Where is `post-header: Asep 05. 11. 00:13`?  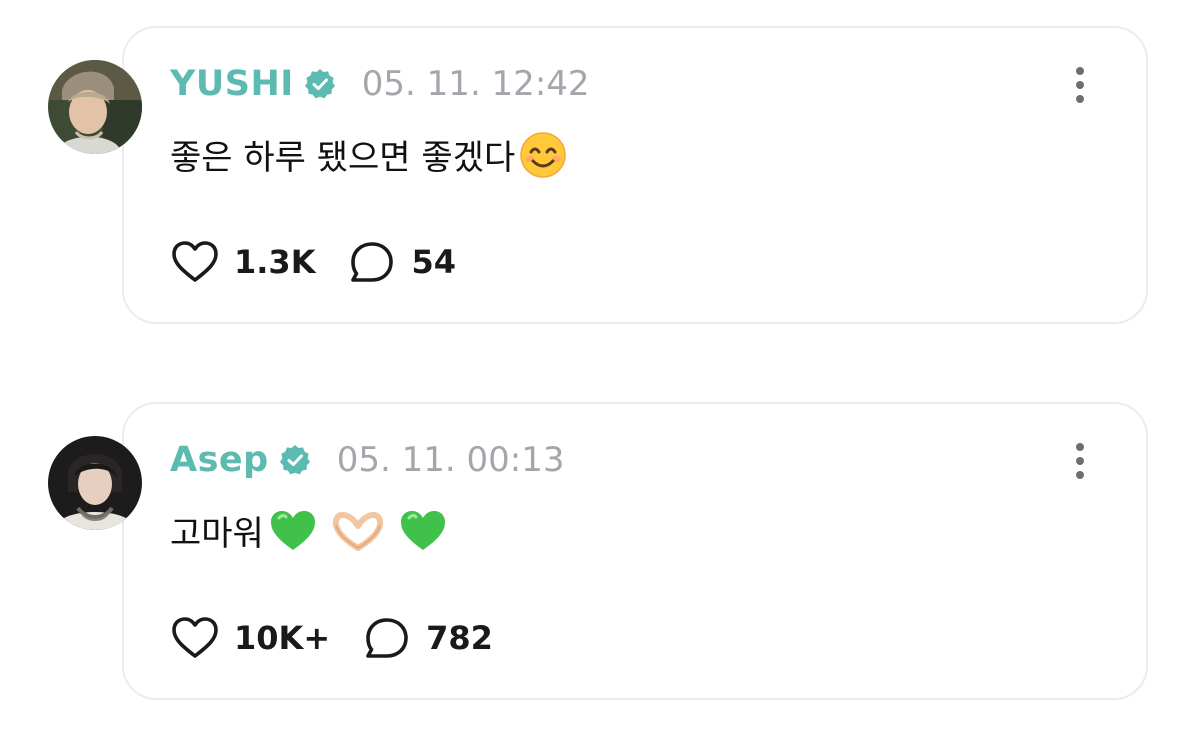 post-header: Asep 05. 11. 00:13 is located at coordinates (367, 460).